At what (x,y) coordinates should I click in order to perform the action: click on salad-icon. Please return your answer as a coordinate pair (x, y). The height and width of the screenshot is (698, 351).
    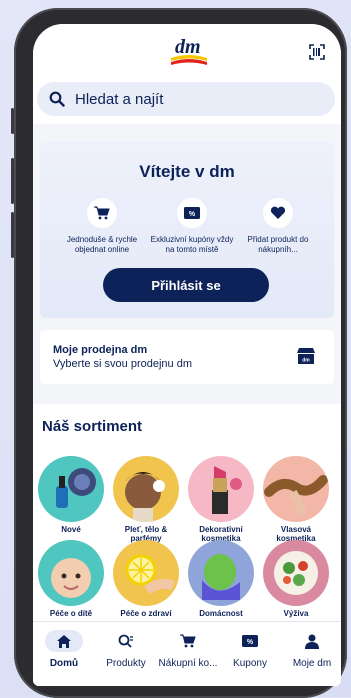
    Looking at the image, I should click on (296, 573).